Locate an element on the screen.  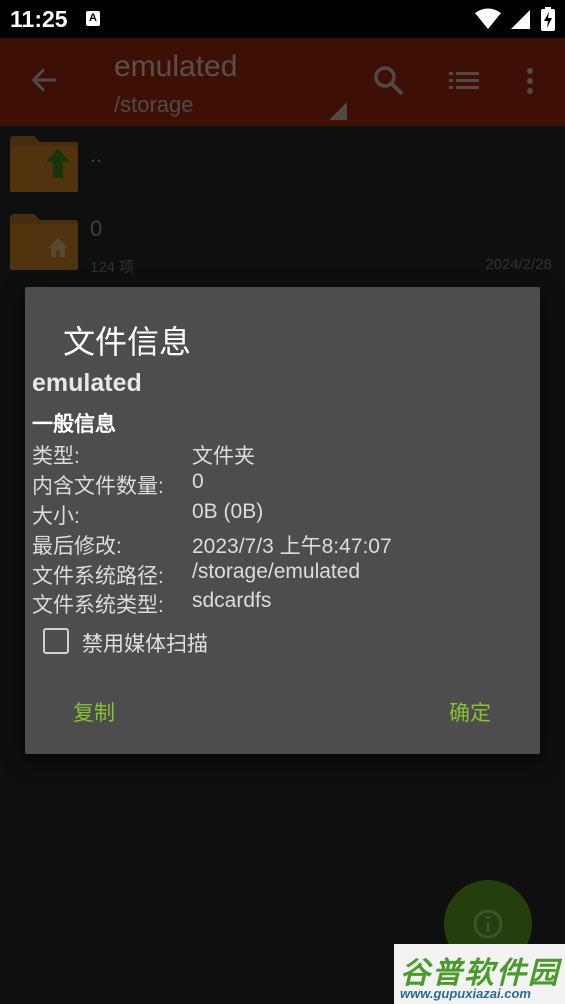
watermark-url: www.gupuxiazai.com is located at coordinates (465, 993).